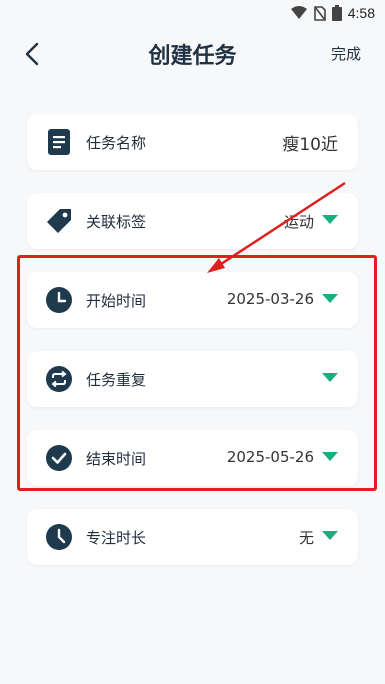 Image resolution: width=385 pixels, height=684 pixels. I want to click on page-title: 创建任务, so click(192, 56).